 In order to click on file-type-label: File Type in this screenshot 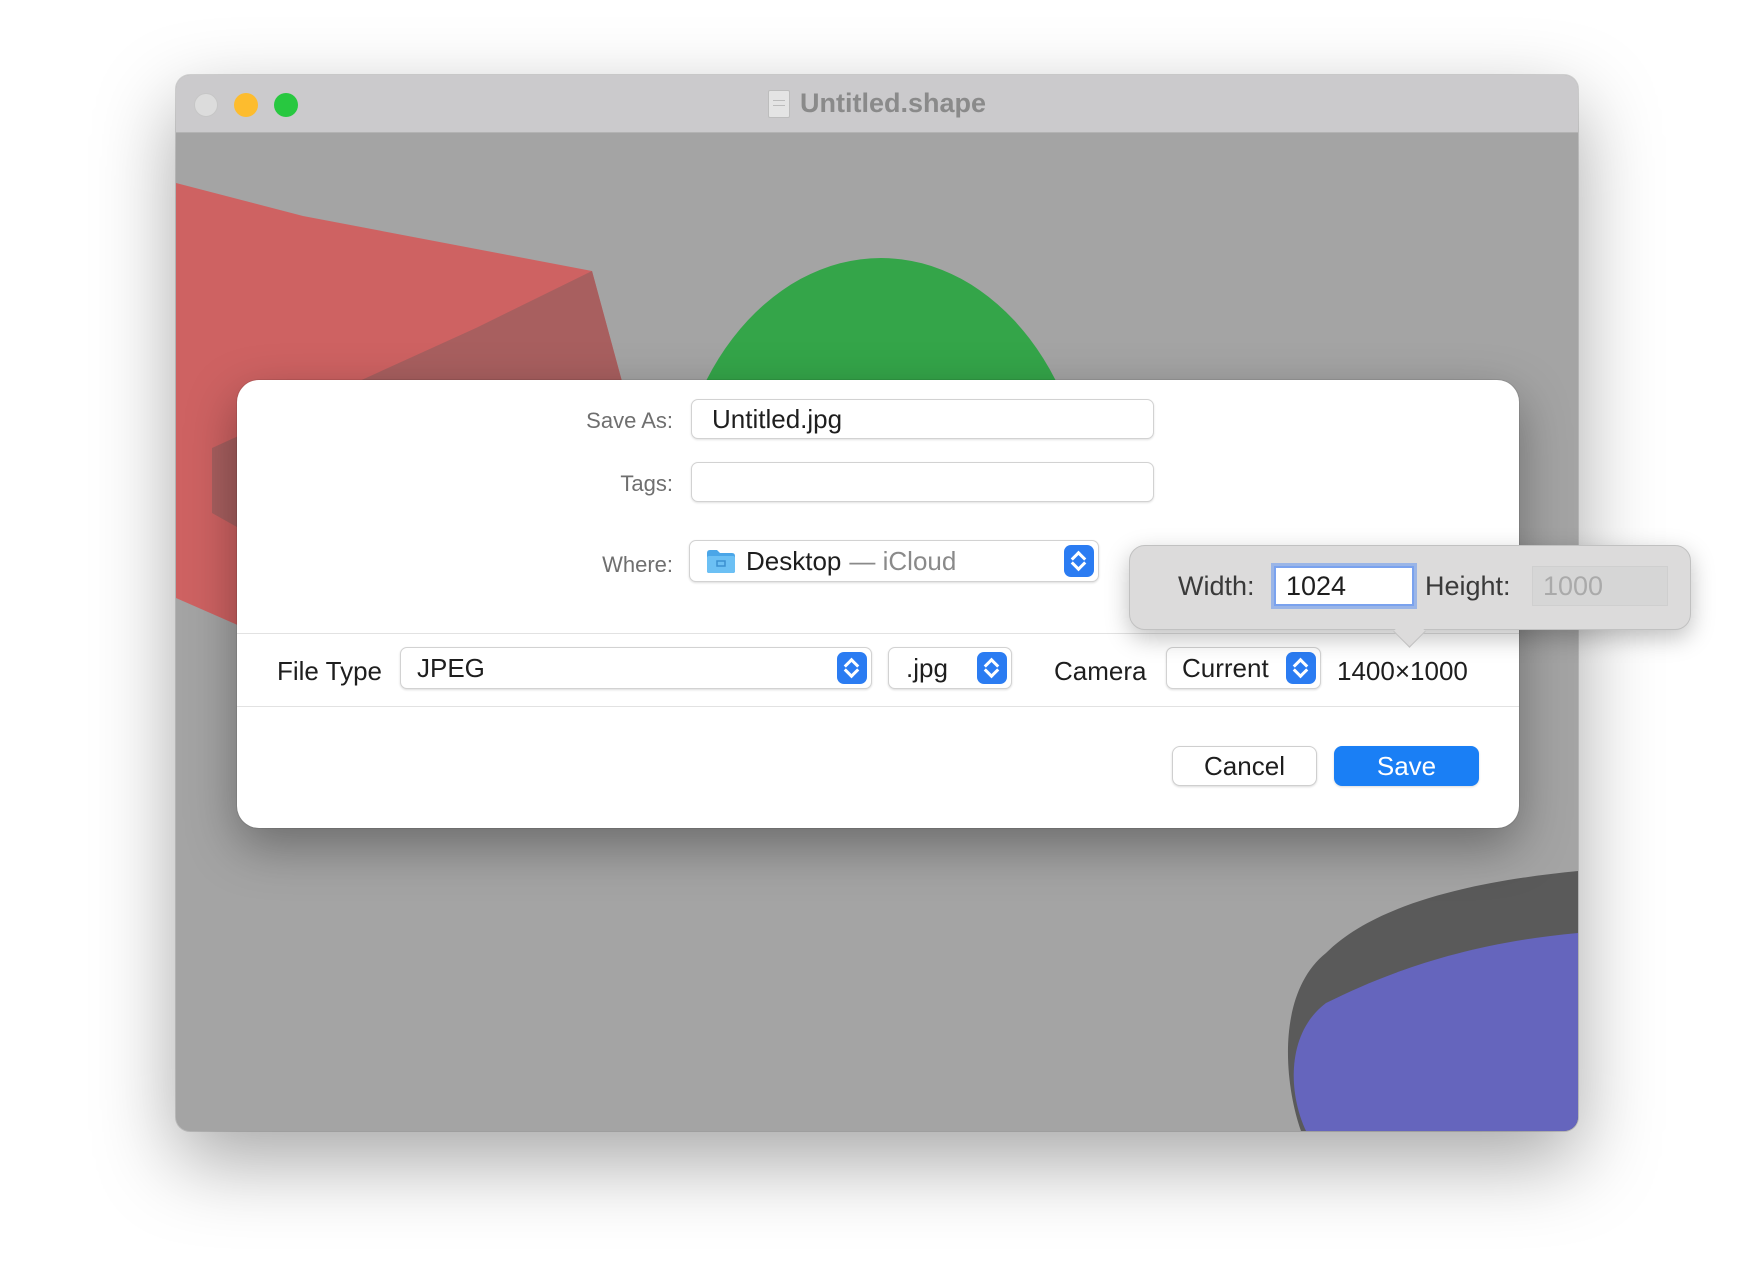, I will do `click(330, 671)`.